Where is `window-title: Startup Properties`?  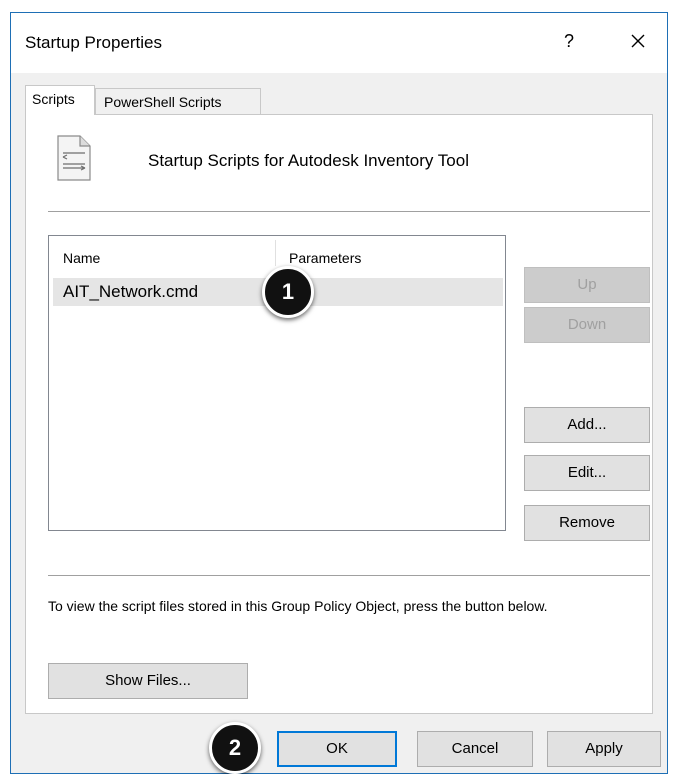
window-title: Startup Properties is located at coordinates (94, 42).